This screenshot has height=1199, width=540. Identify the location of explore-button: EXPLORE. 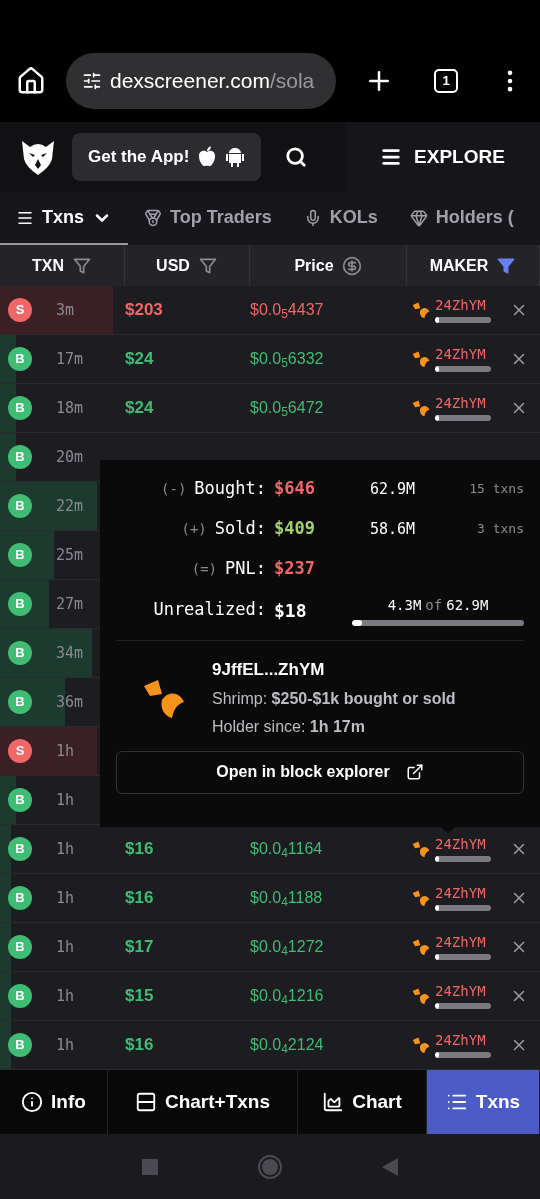
(442, 157).